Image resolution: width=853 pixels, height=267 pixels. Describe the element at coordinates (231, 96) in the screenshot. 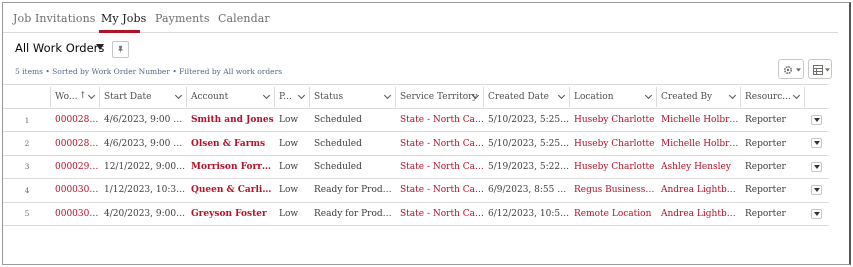

I see `column-header-account: Account` at that location.